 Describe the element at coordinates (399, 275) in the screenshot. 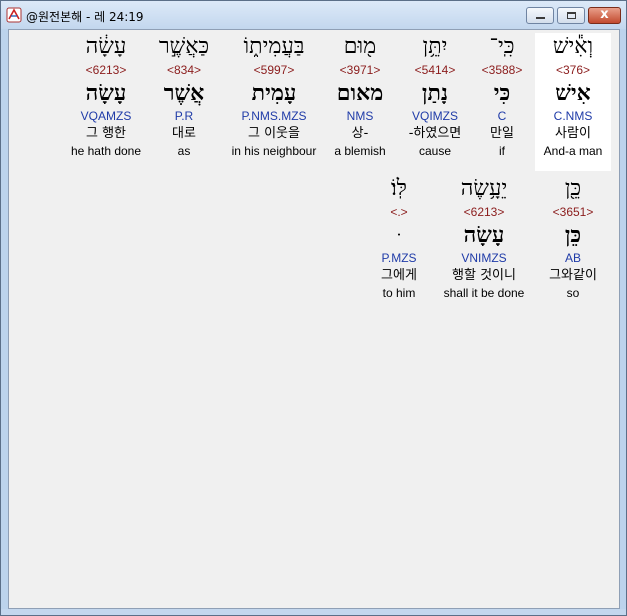

I see `korean-gloss: 그에게` at that location.